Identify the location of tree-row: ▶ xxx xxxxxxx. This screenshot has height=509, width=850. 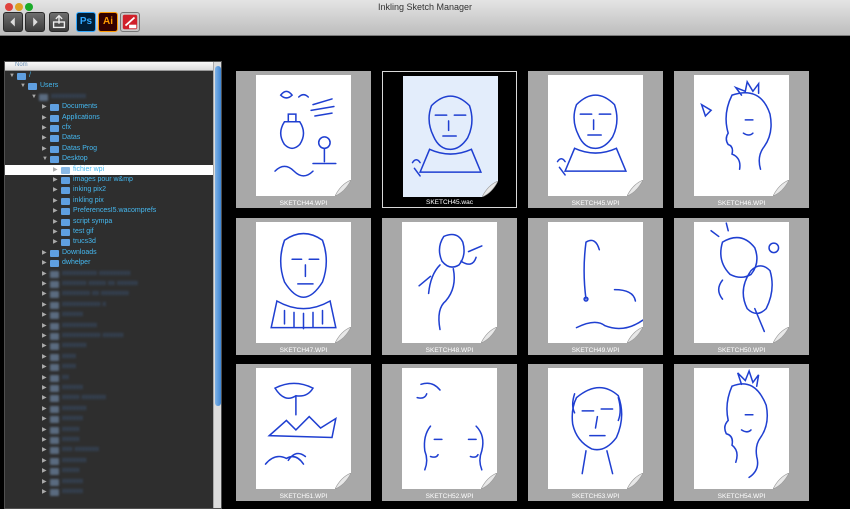
(109, 450).